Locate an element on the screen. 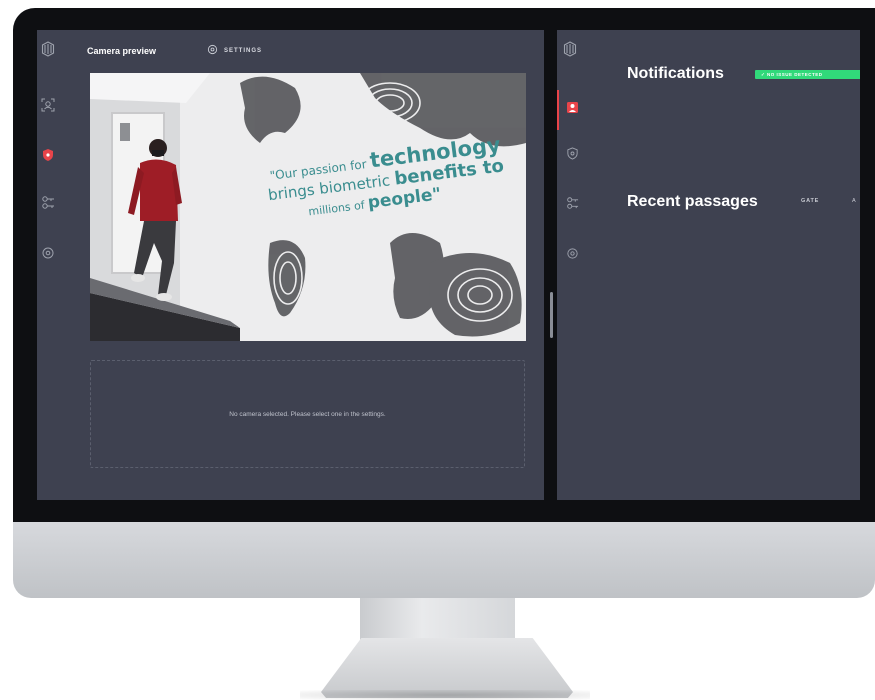  gate-filter-value: A is located at coordinates (854, 201).